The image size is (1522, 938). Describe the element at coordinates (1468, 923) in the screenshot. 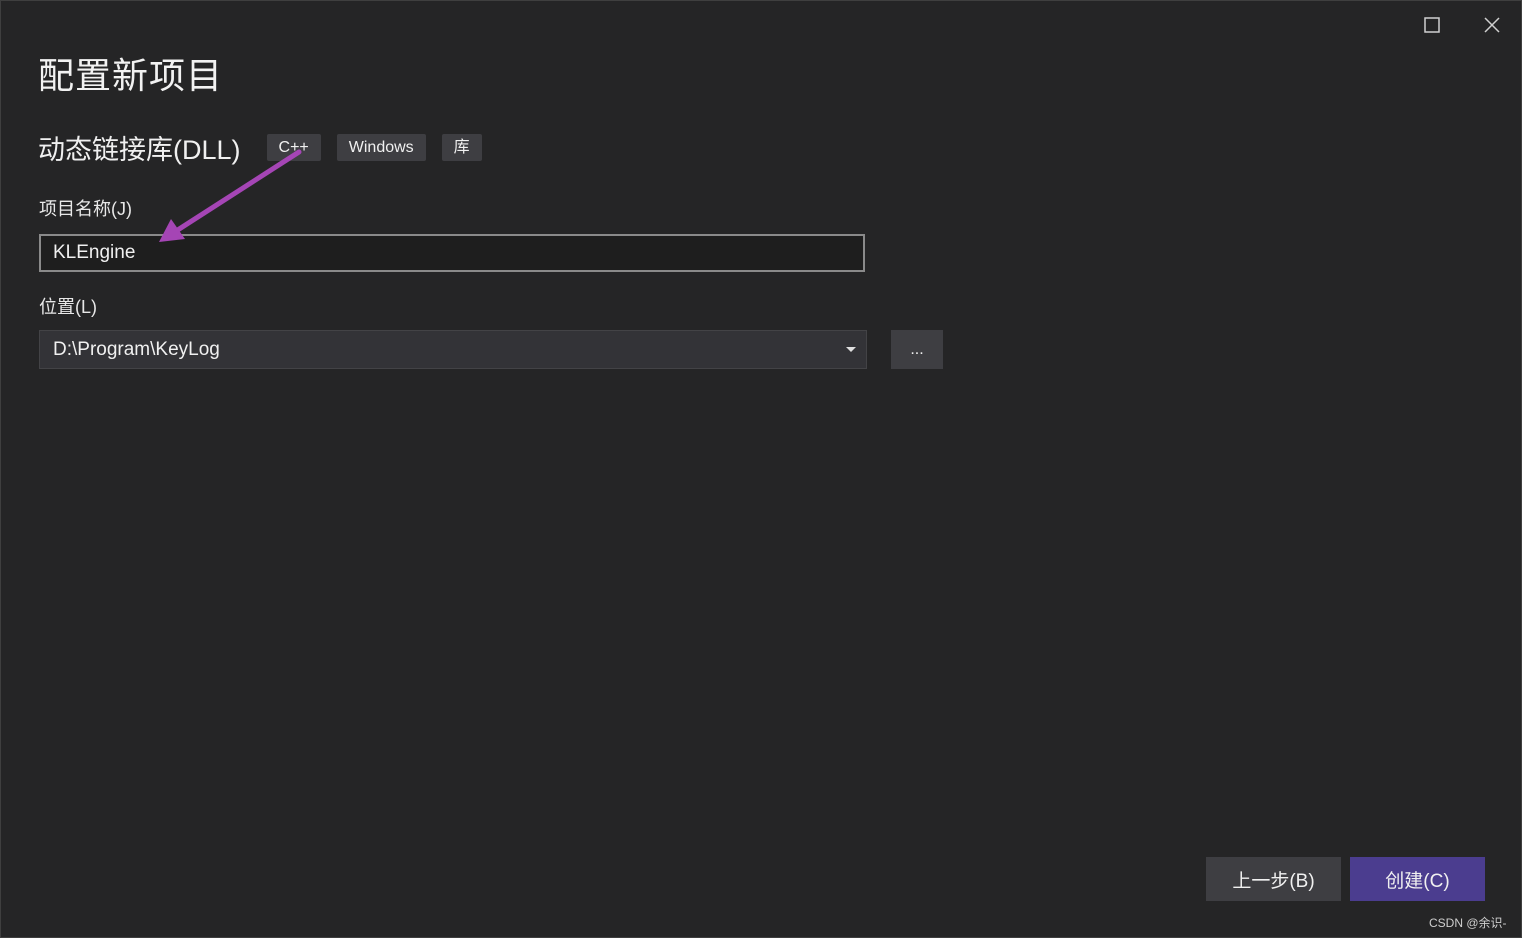

I see `watermark: CSDN @余识-` at that location.